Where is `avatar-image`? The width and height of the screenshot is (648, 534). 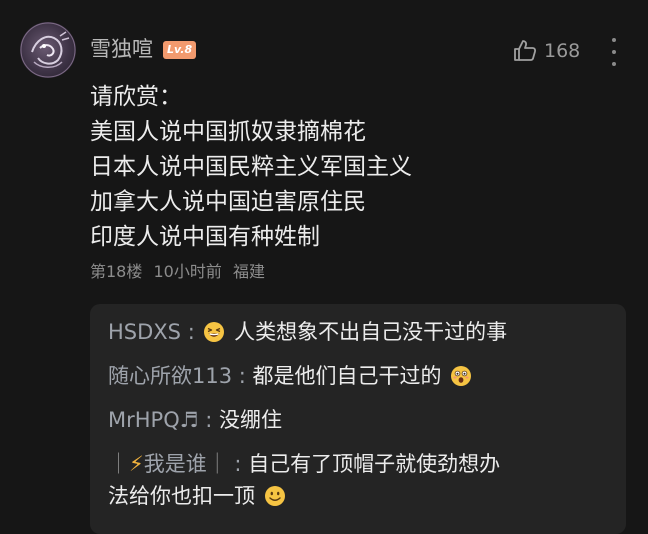
avatar-image is located at coordinates (48, 50).